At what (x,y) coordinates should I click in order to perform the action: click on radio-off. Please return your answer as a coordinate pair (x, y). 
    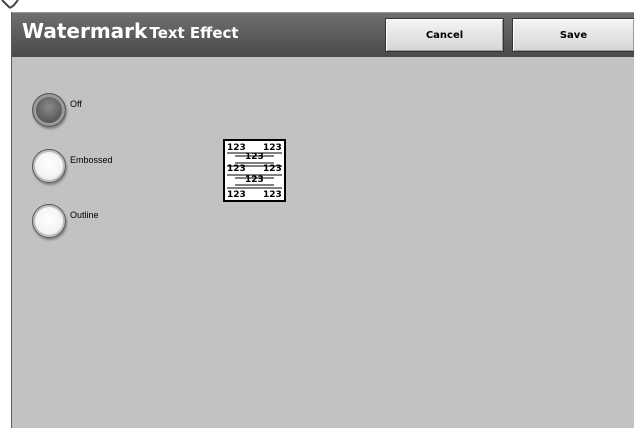
    Looking at the image, I should click on (49, 110).